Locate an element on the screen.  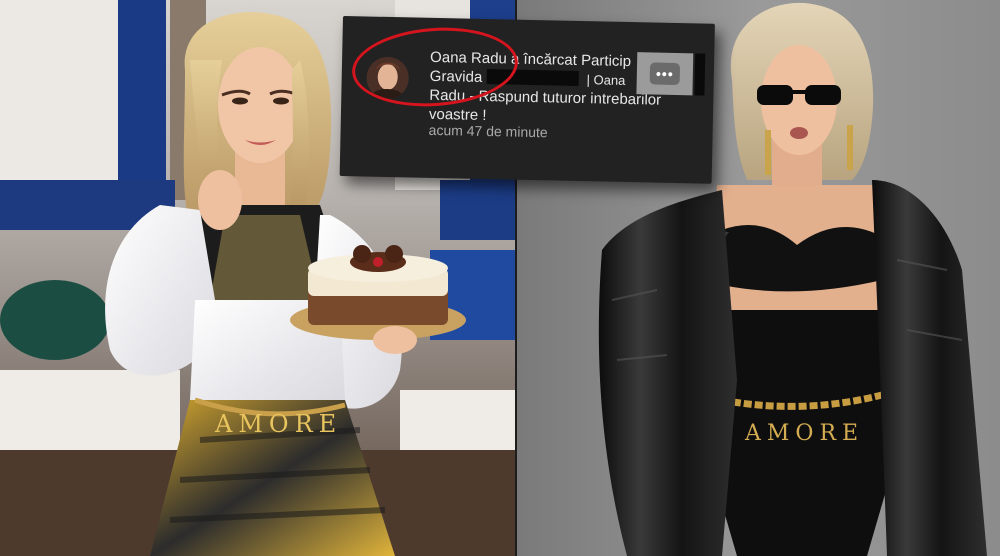
belt-letters-right: AMORE is located at coordinates (804, 433).